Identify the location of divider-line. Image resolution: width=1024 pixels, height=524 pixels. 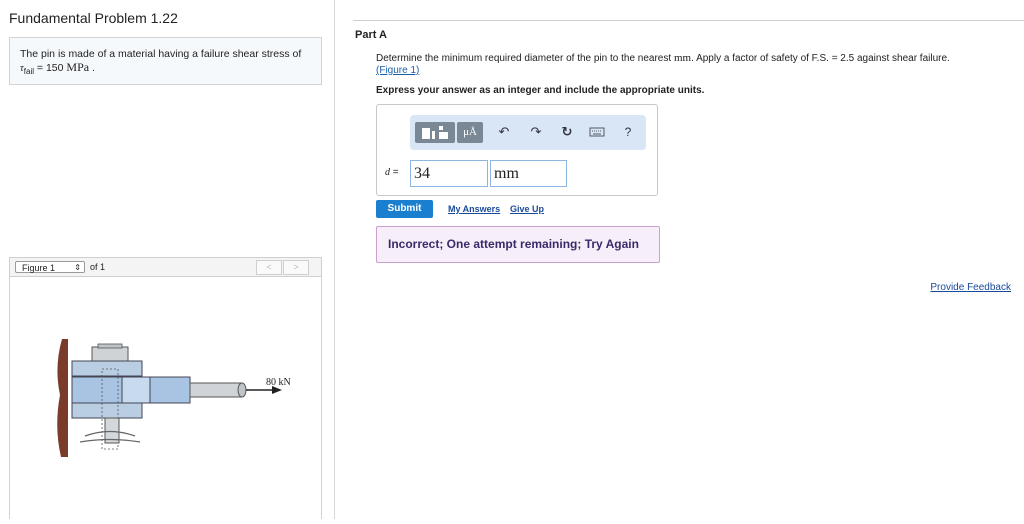
(688, 20).